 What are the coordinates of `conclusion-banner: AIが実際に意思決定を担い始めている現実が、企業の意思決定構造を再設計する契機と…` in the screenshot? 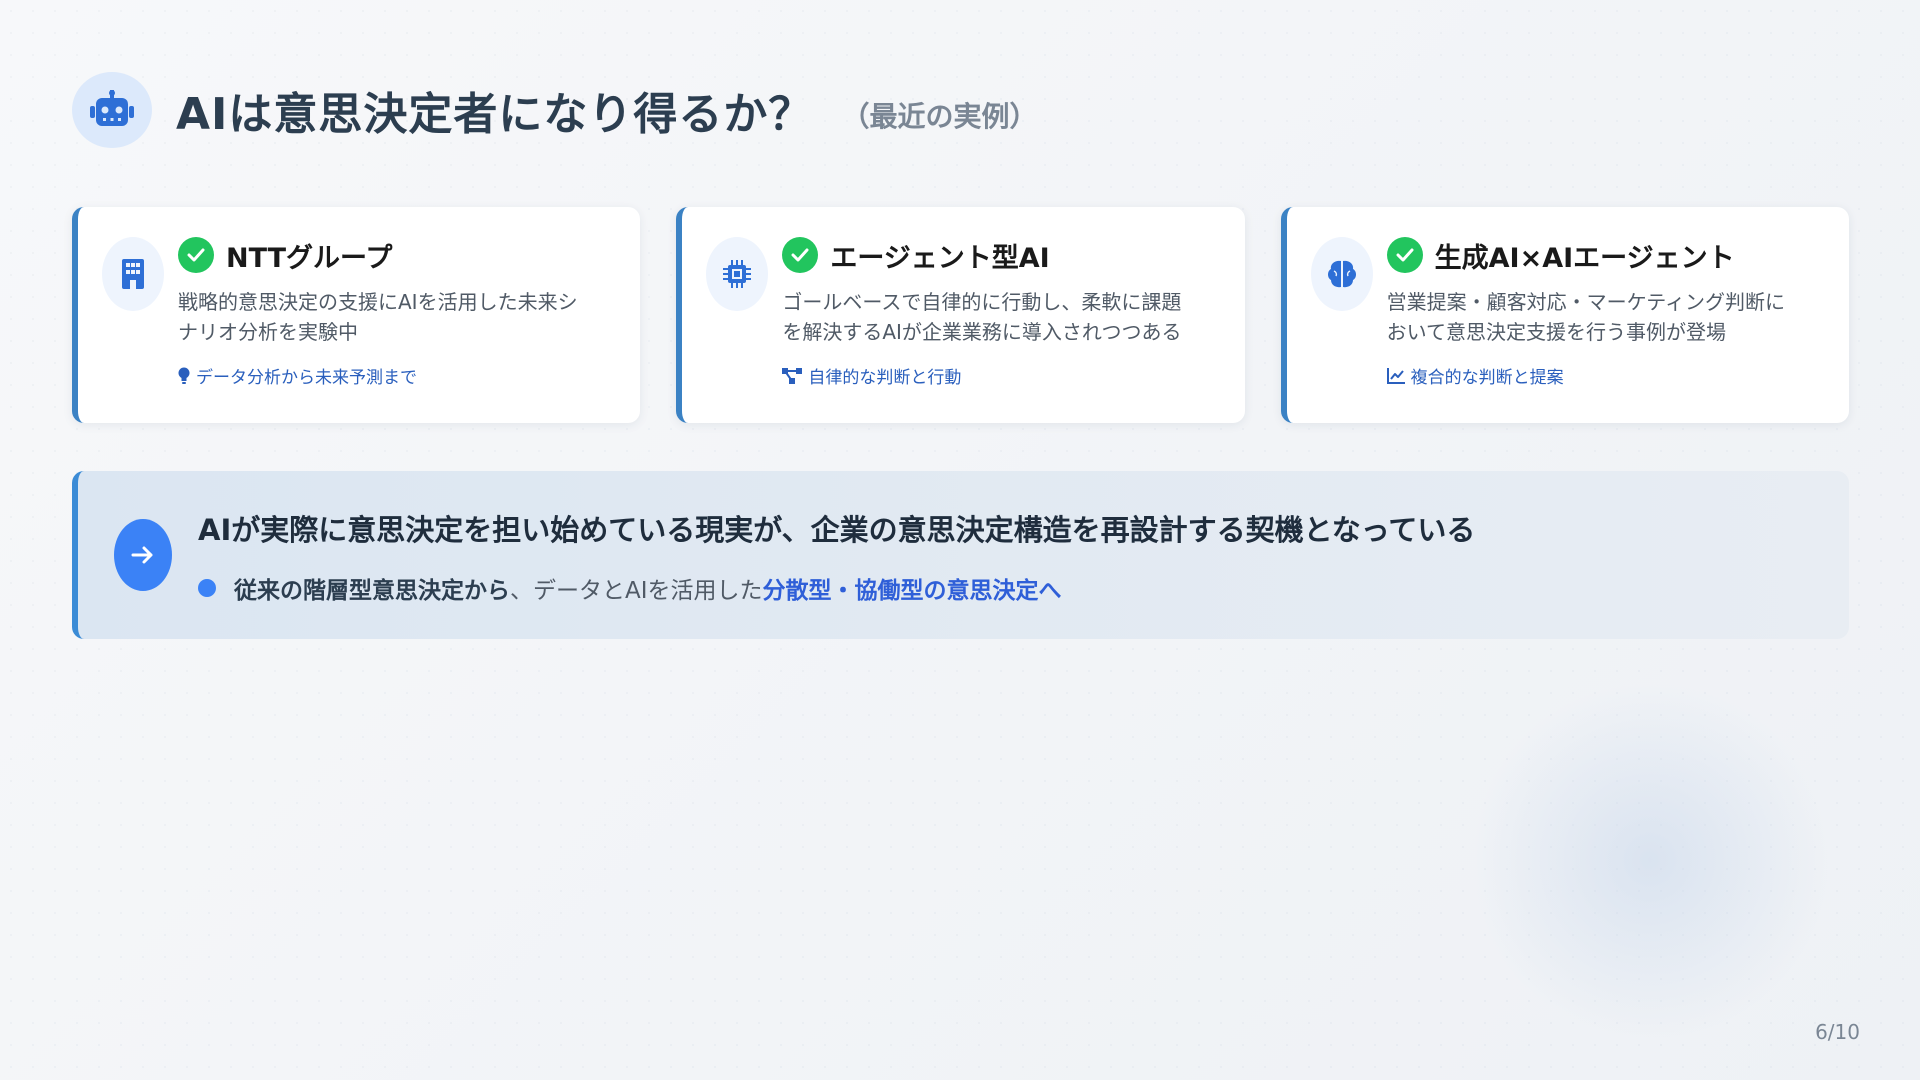 It's located at (960, 555).